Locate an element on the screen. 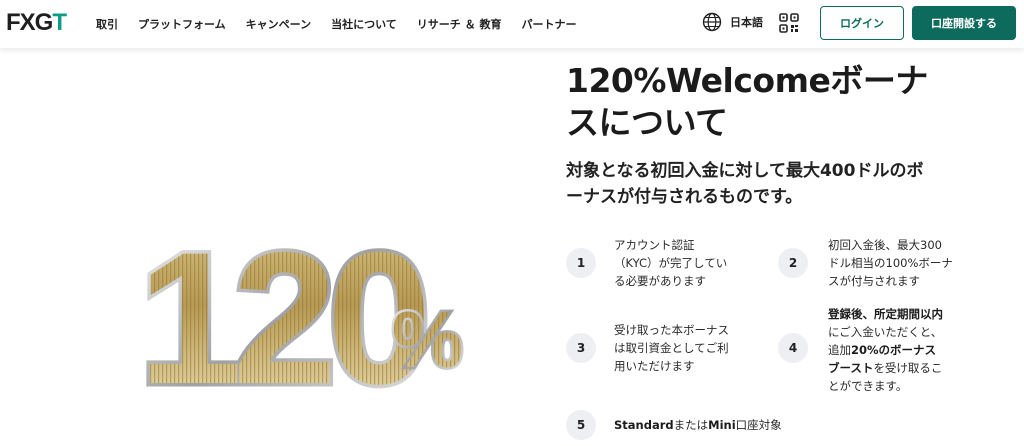  step-5-number: 5 is located at coordinates (581, 425).